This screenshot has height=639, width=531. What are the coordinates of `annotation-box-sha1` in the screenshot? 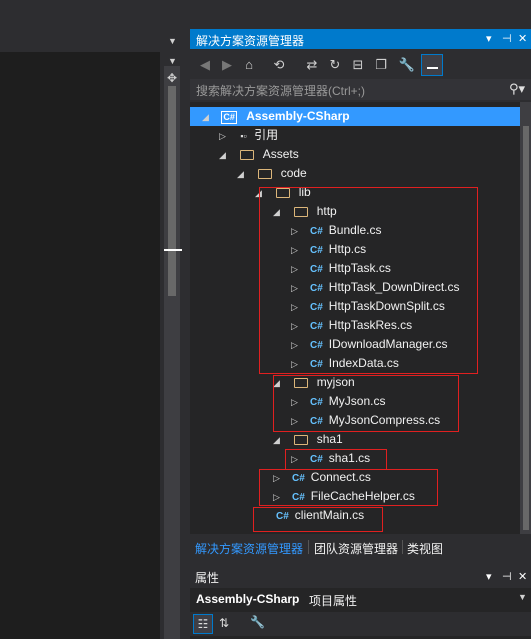 It's located at (336, 459).